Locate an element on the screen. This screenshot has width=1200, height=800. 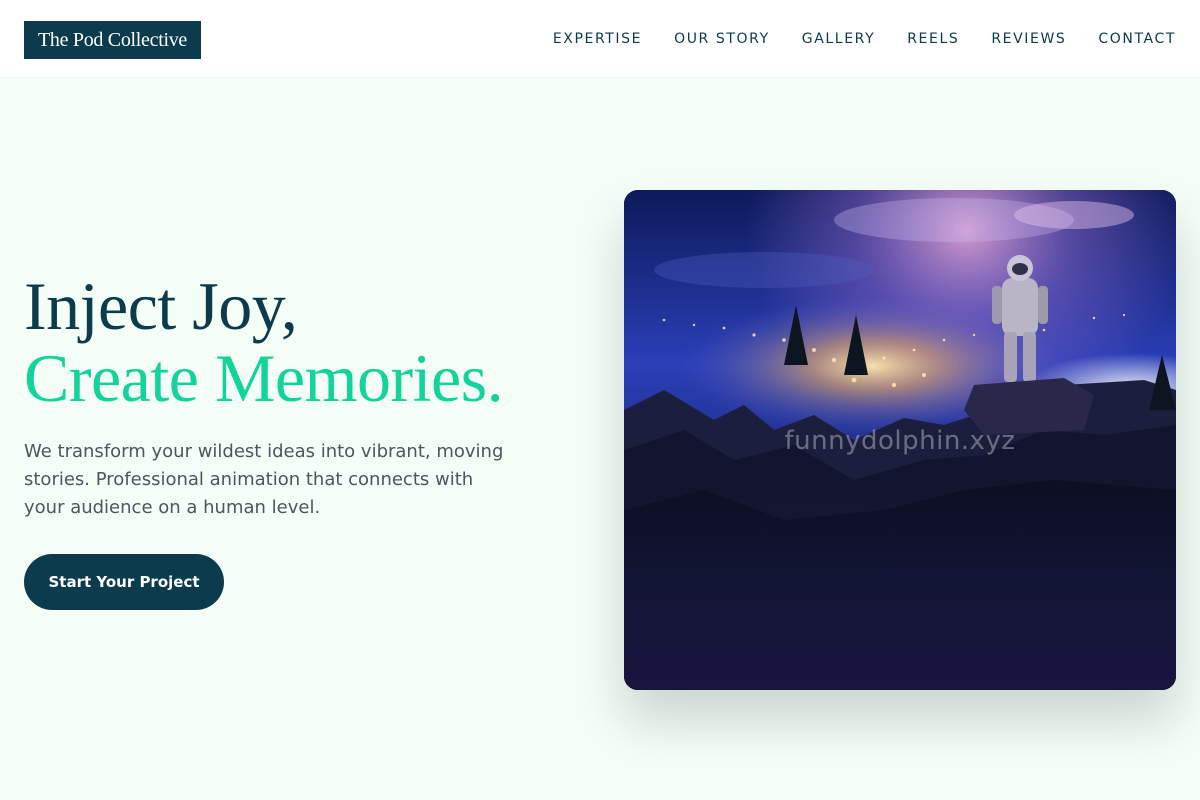
image-watermark: funnydolphin.xyz is located at coordinates (900, 441).